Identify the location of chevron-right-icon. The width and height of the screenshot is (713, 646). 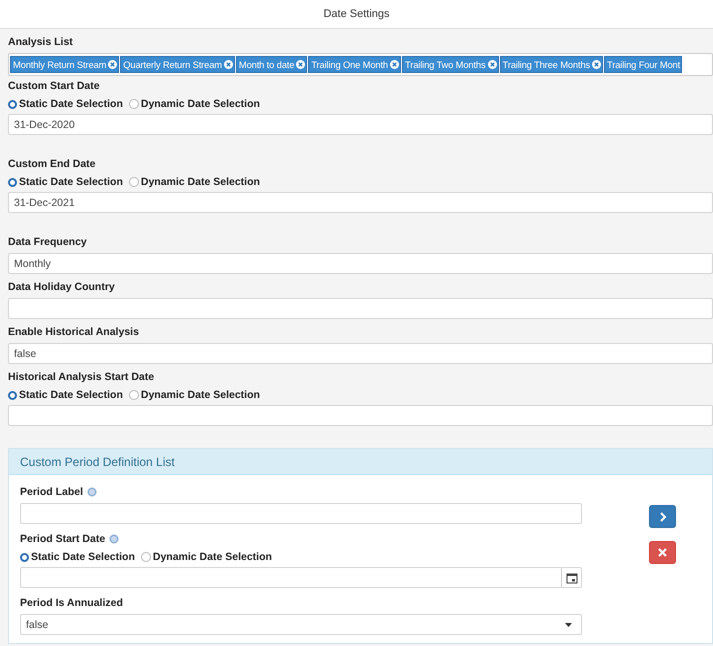
(662, 517).